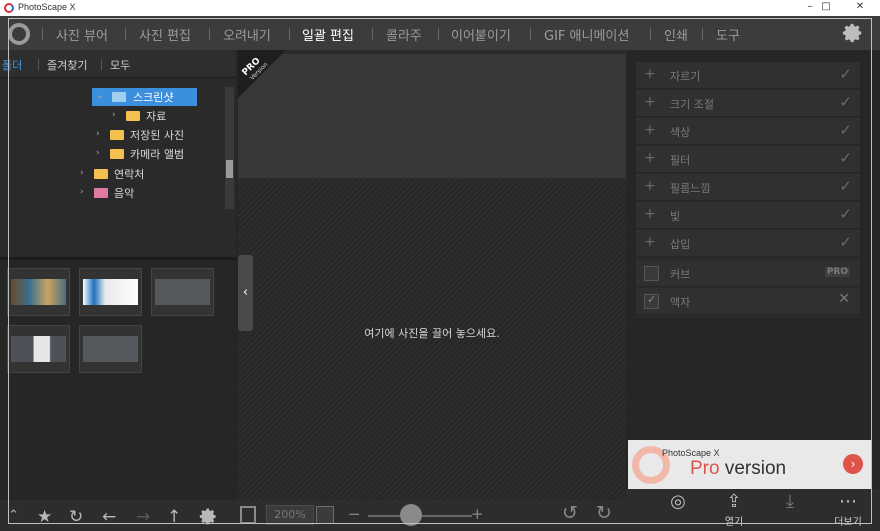 This screenshot has height=531, width=880. I want to click on arrow-right-icon: →, so click(143, 517).